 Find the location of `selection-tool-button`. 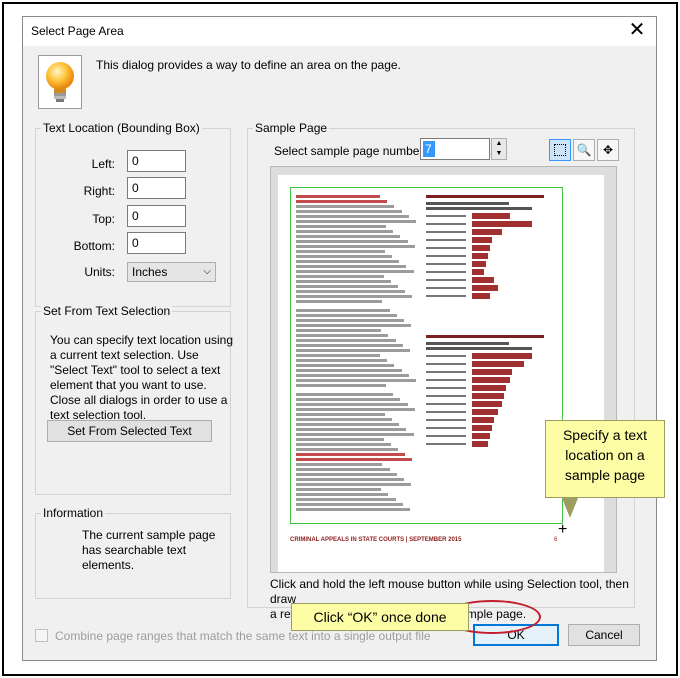

selection-tool-button is located at coordinates (560, 150).